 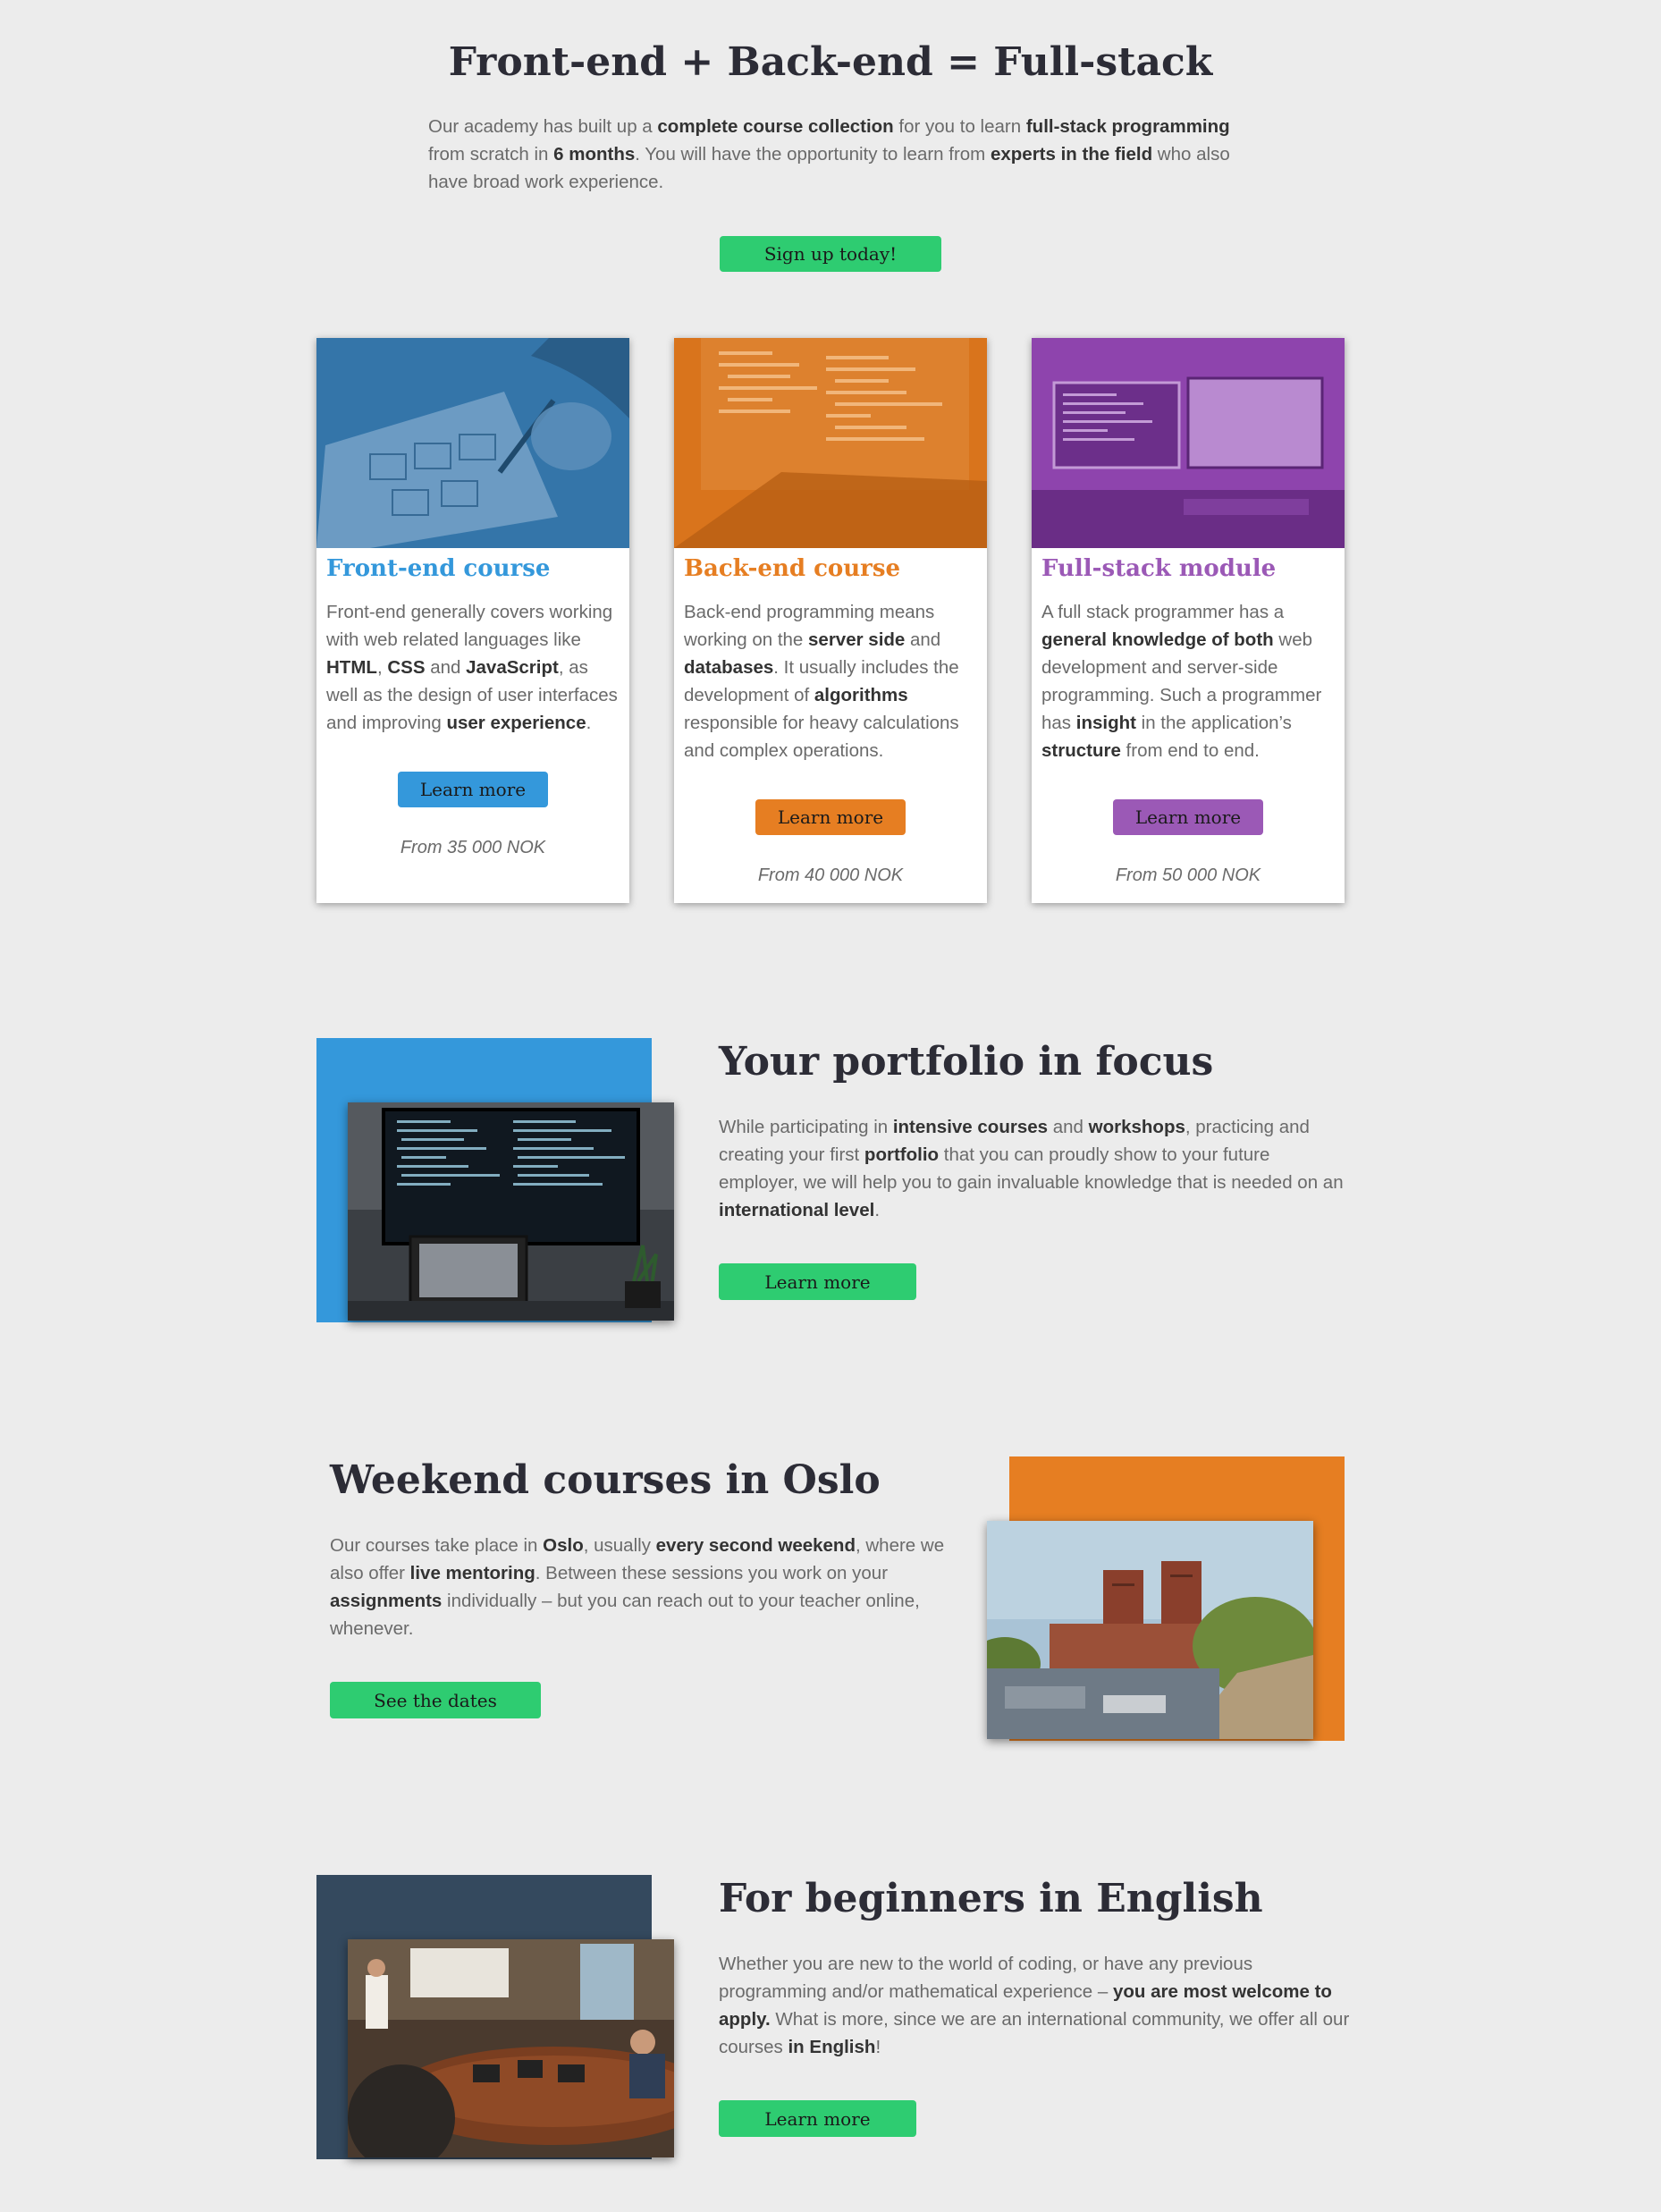 I want to click on text-run: !, so click(x=878, y=2047).